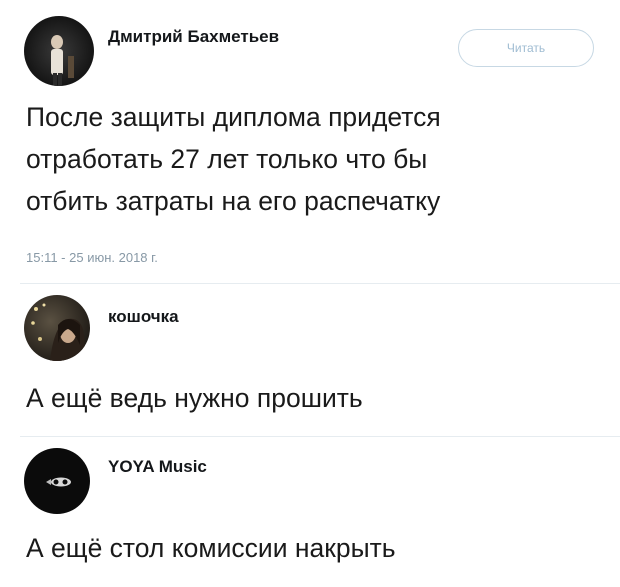 The image size is (620, 587). Describe the element at coordinates (92, 257) in the screenshot. I see `tweet-timestamp: 15:11 - 25 июн. 2018 г.` at that location.